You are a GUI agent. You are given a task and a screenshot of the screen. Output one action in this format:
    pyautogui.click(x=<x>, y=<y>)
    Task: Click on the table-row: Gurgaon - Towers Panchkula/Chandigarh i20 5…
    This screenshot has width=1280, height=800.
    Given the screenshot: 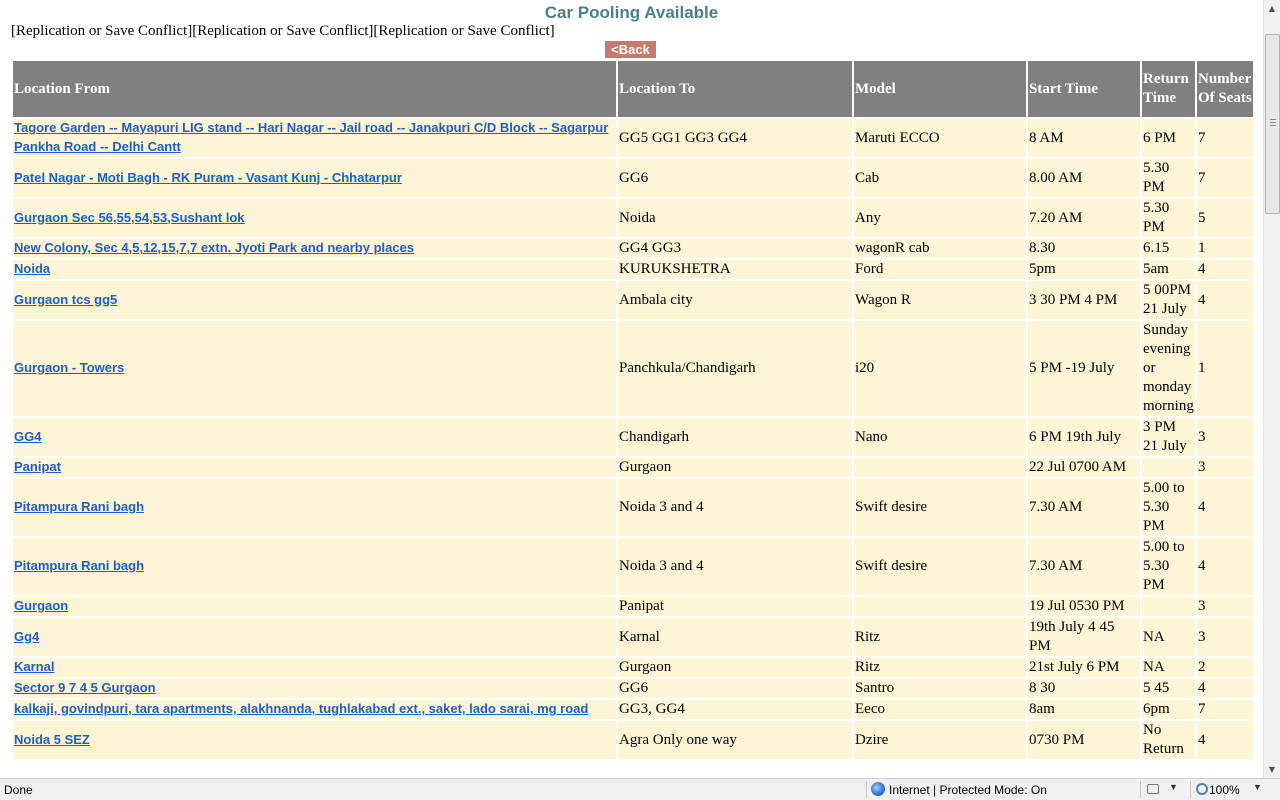 What is the action you would take?
    pyautogui.click(x=633, y=368)
    